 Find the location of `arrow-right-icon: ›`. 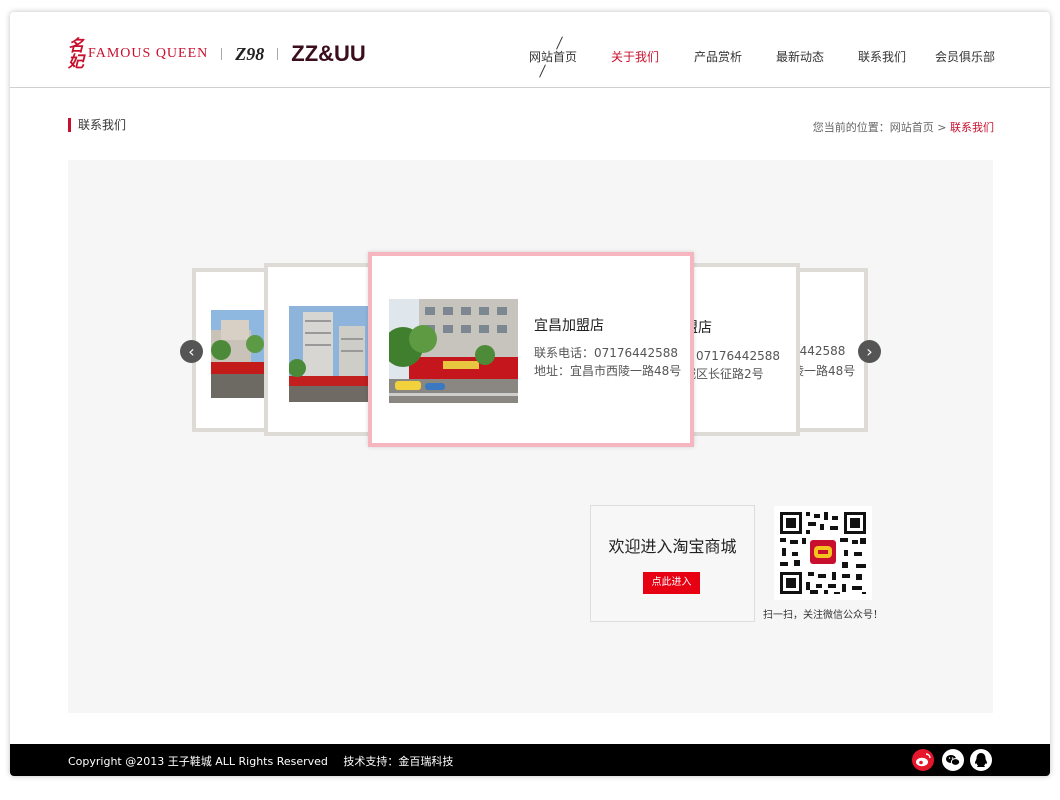

arrow-right-icon: › is located at coordinates (869, 351).